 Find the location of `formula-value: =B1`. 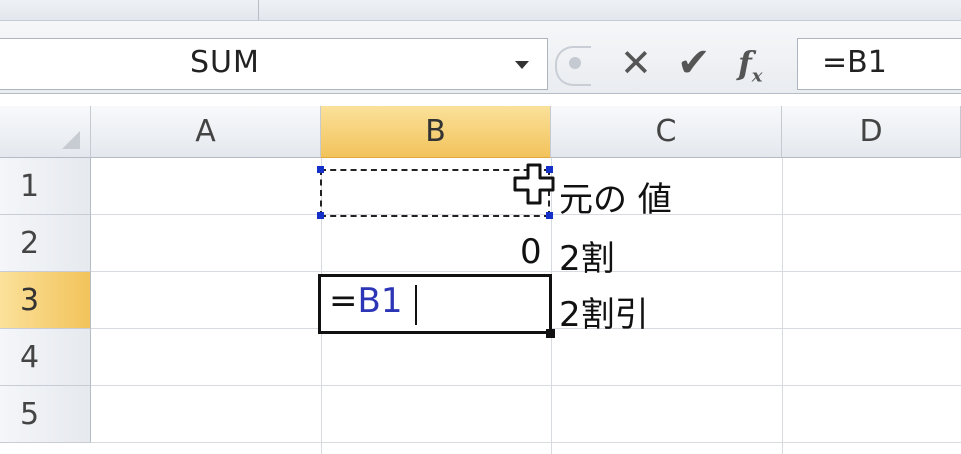

formula-value: =B1 is located at coordinates (854, 62).